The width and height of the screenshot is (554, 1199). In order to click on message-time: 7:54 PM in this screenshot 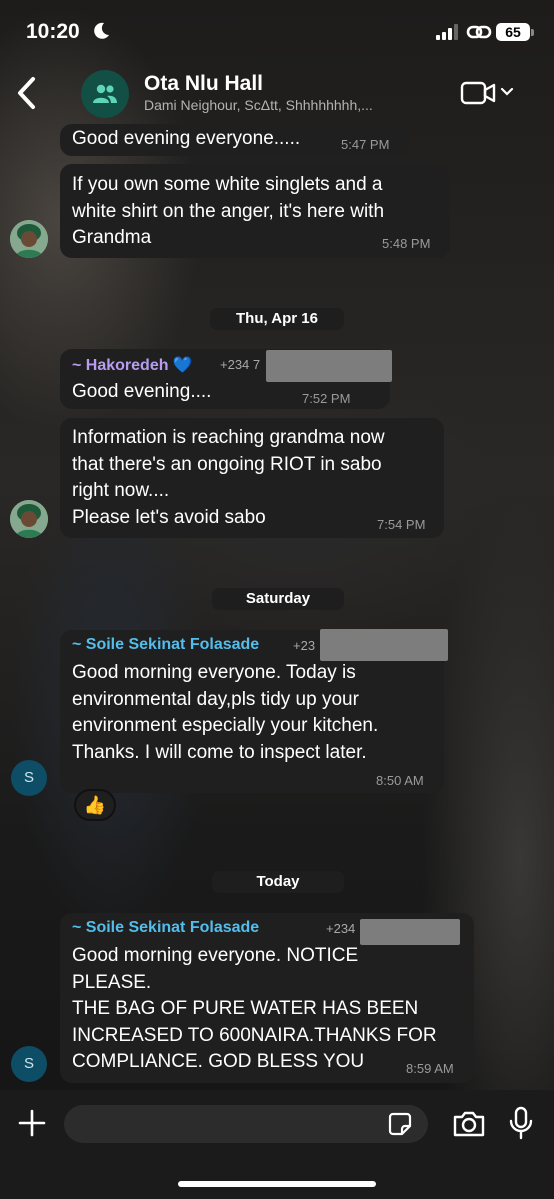, I will do `click(401, 524)`.